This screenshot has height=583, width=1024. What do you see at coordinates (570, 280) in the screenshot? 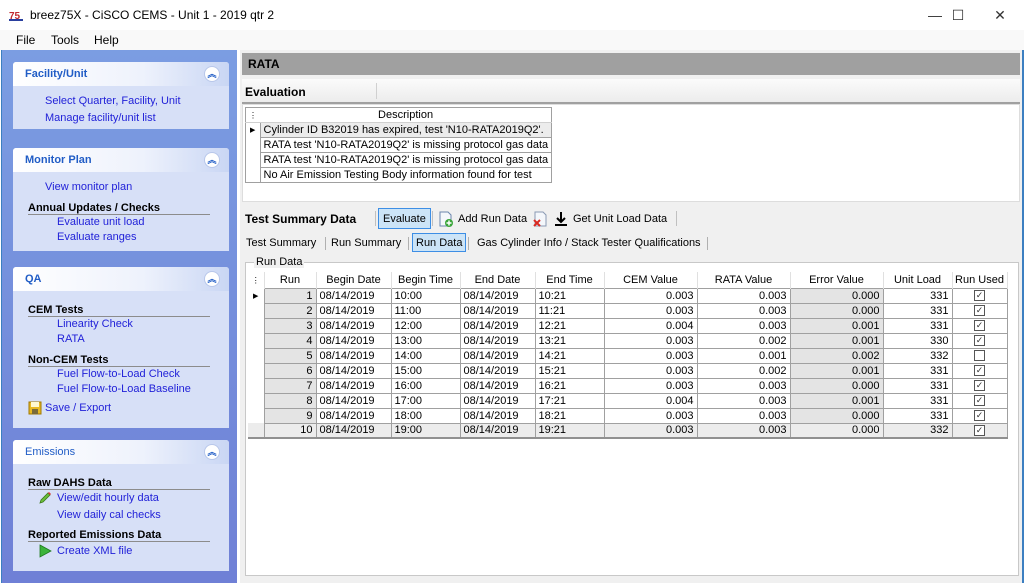
I see `column-header-end-time: End Time` at bounding box center [570, 280].